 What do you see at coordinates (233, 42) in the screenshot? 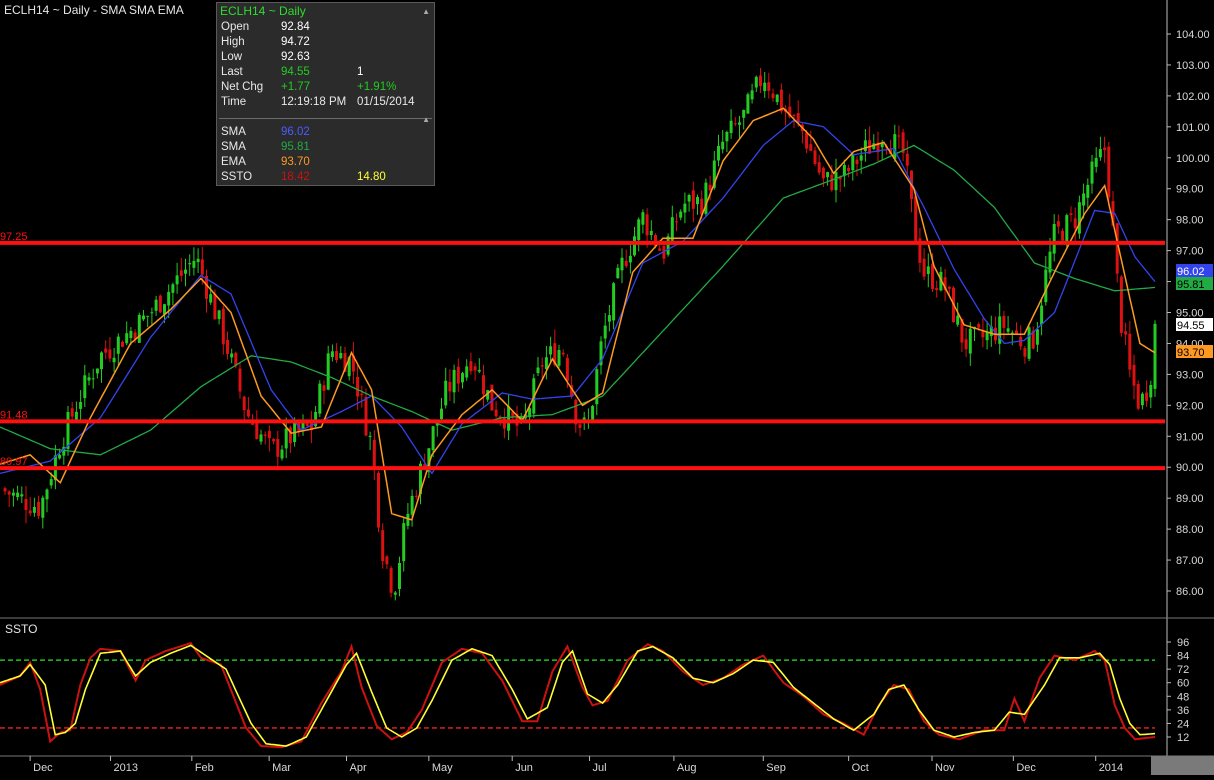
I see `data-label: High` at bounding box center [233, 42].